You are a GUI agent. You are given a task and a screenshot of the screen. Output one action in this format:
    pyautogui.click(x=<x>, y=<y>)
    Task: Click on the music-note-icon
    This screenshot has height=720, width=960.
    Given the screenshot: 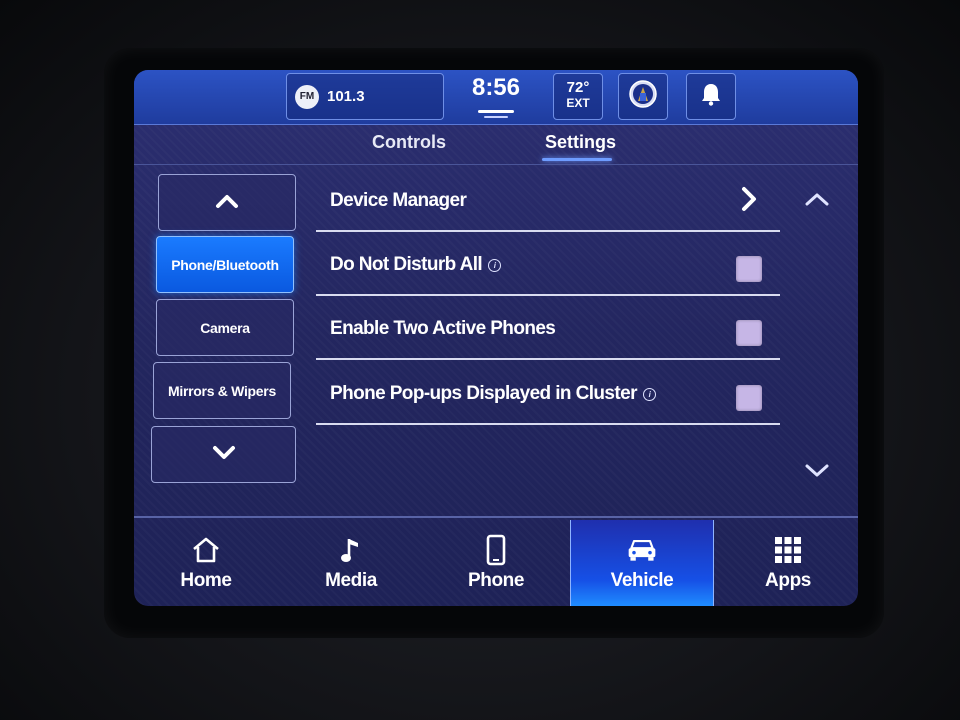 What is the action you would take?
    pyautogui.click(x=351, y=550)
    